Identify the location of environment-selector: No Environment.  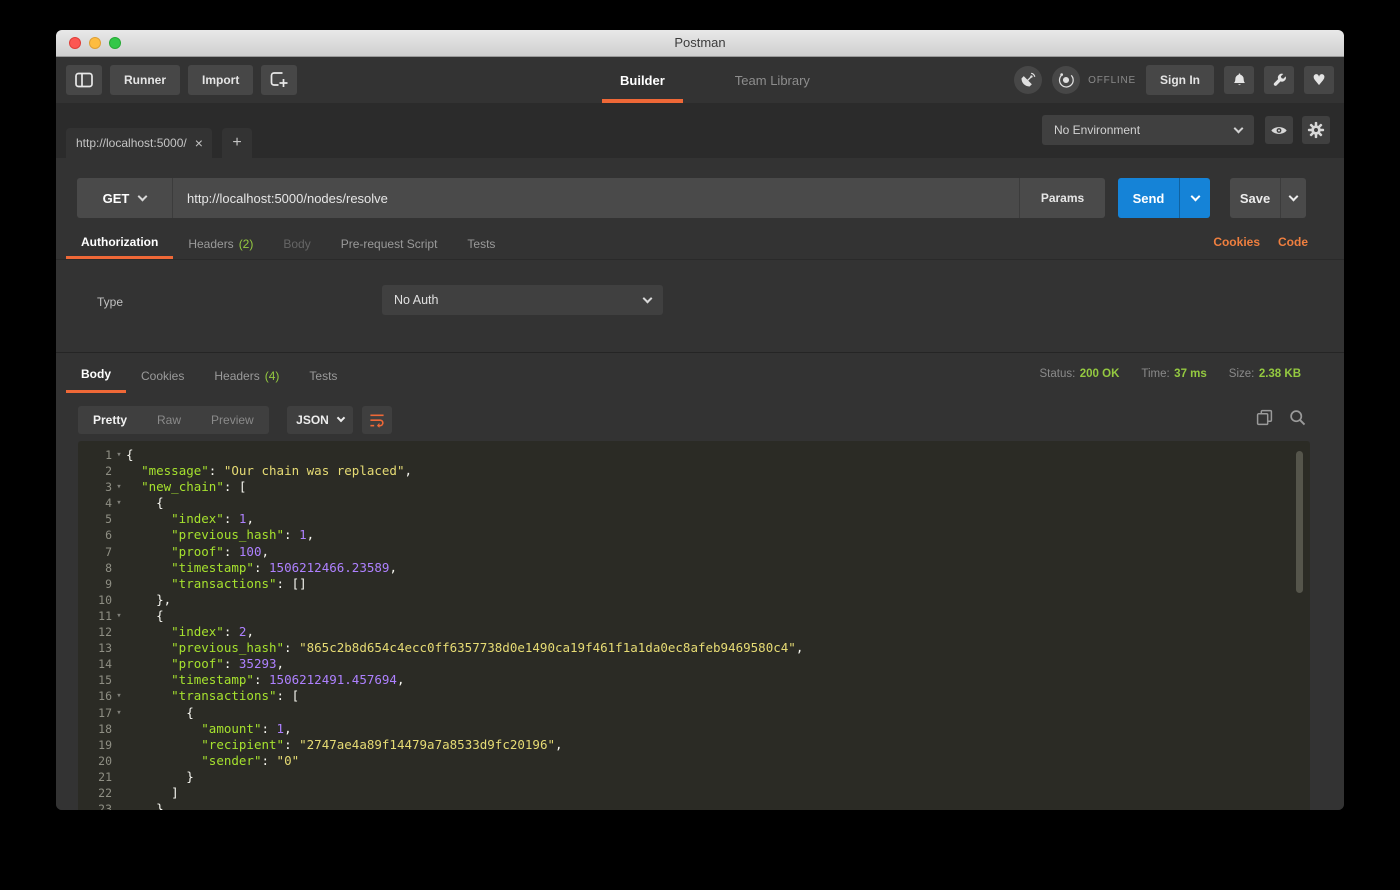
(1148, 130).